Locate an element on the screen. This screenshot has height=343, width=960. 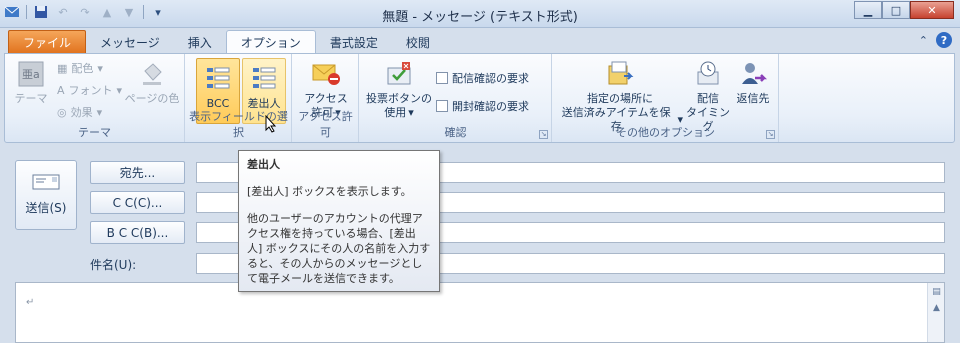
delivery-receipt-label: 配信確認の要求 is located at coordinates (490, 78).